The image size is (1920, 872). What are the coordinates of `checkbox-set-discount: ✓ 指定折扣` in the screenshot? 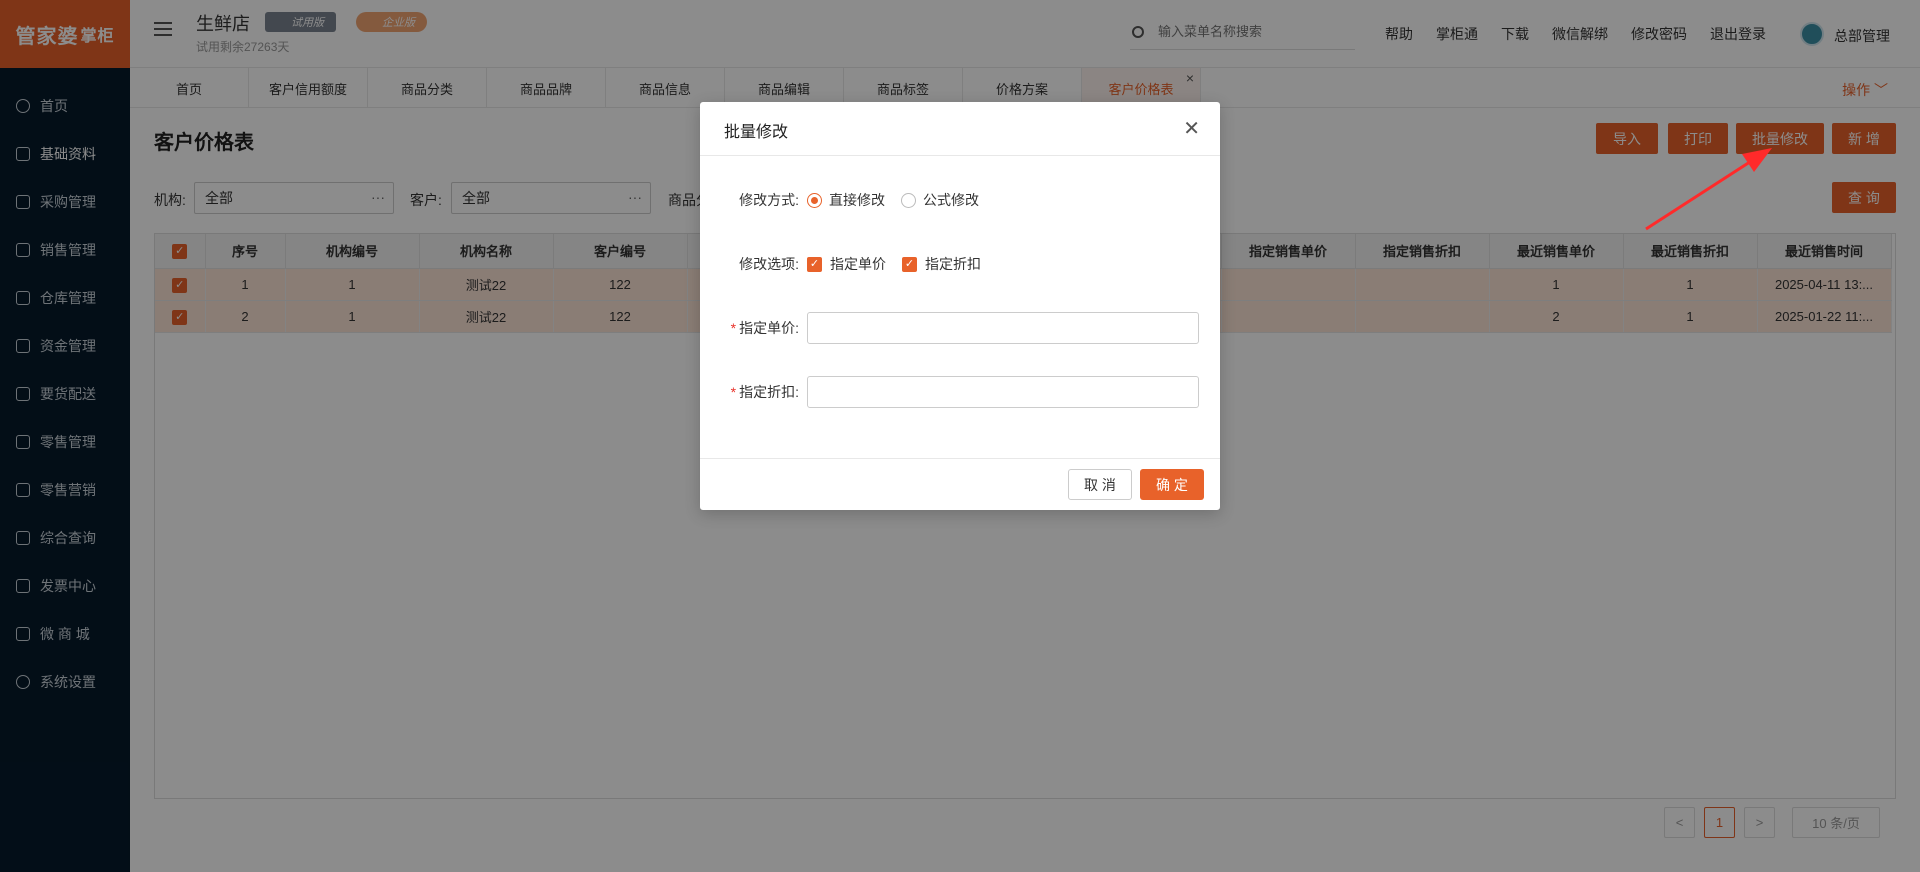 It's located at (941, 264).